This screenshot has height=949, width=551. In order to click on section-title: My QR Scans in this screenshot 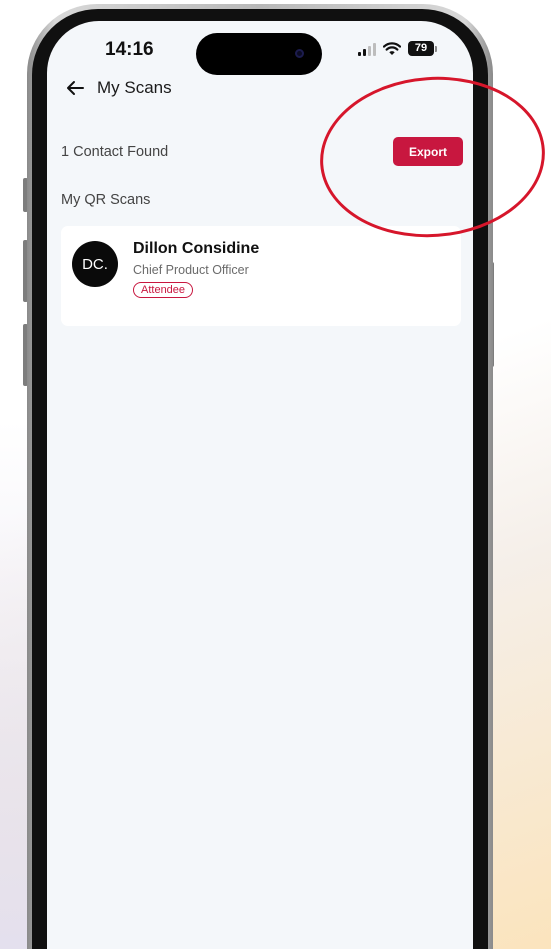, I will do `click(106, 200)`.